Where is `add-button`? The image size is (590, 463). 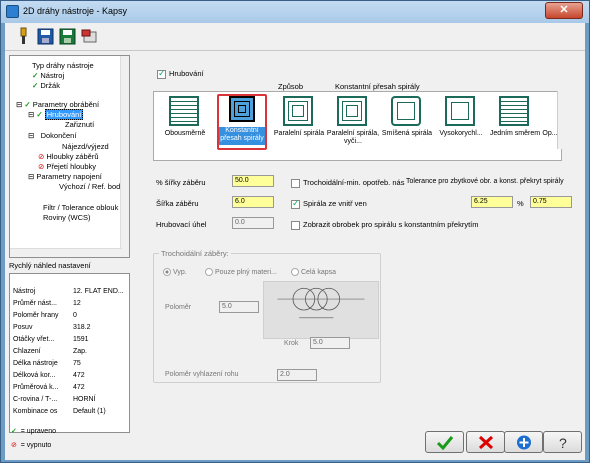
add-button is located at coordinates (523, 442).